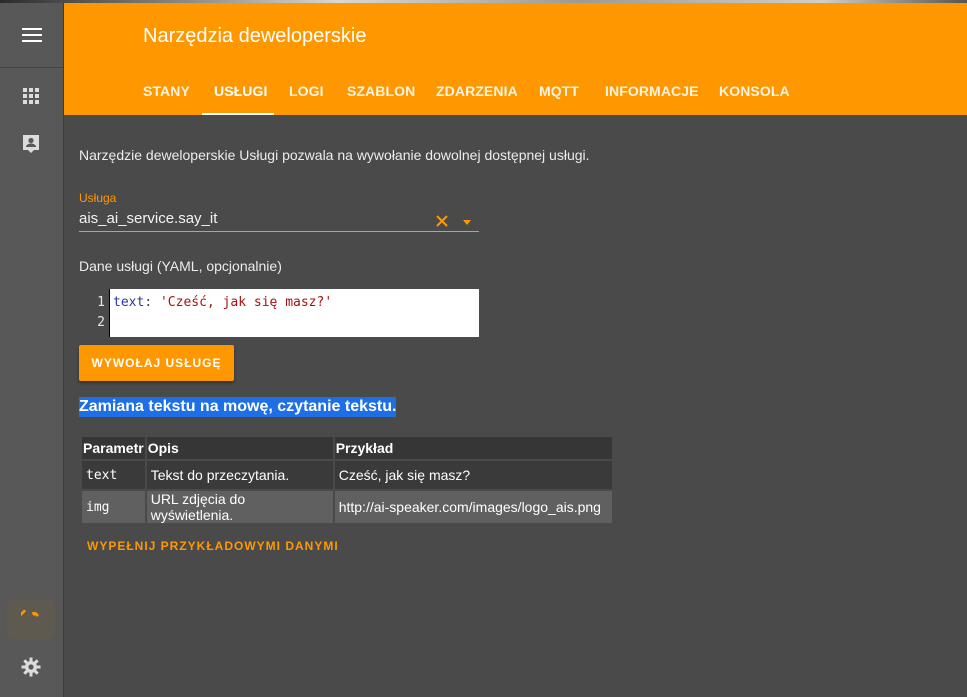  I want to click on yaml-key: text, so click(129, 302).